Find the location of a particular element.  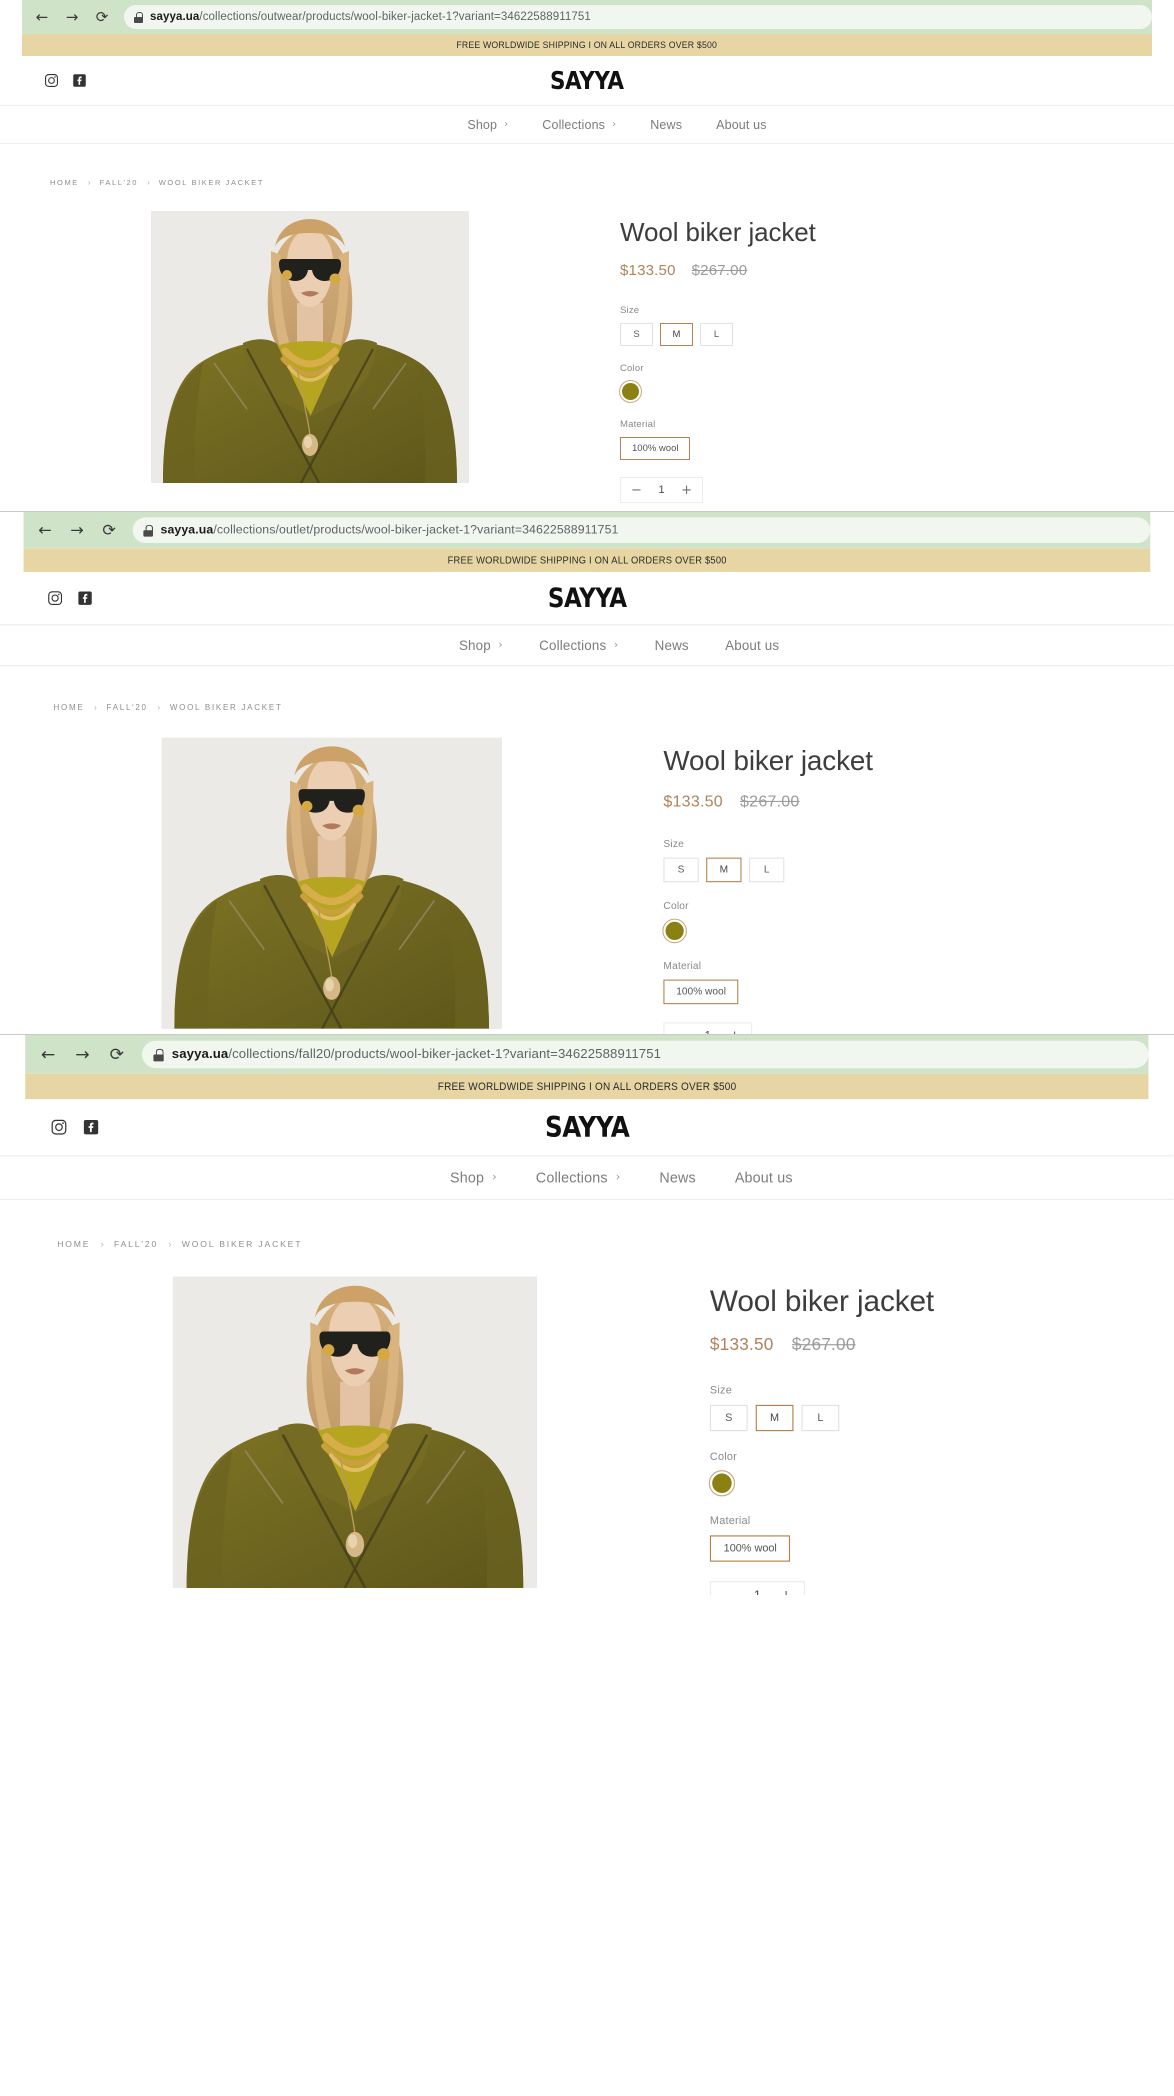

product-title: Wool biker jacket is located at coordinates (822, 1300).